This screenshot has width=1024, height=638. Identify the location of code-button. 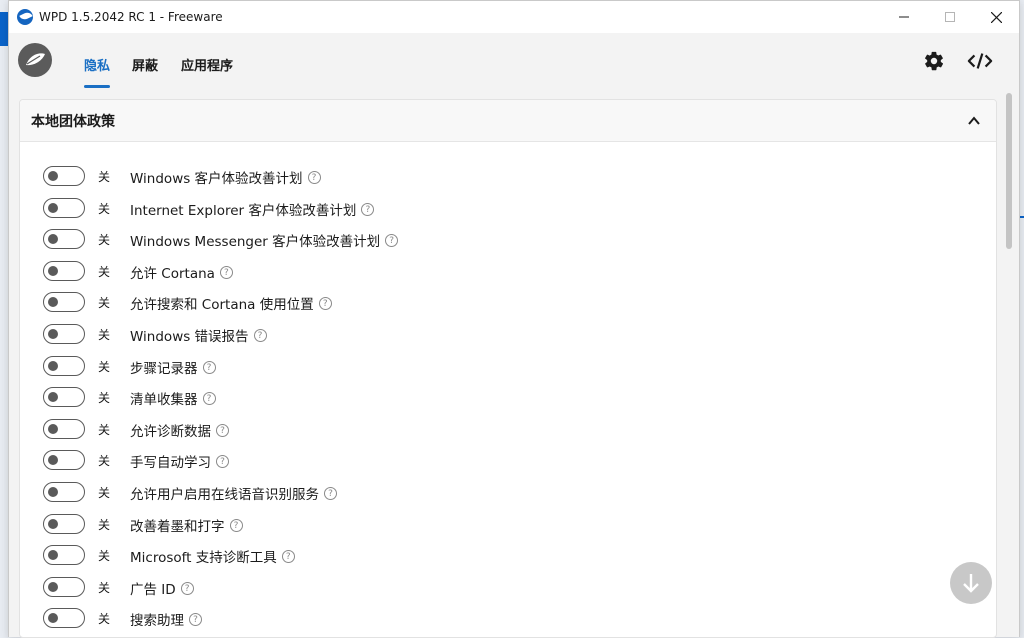
(980, 61).